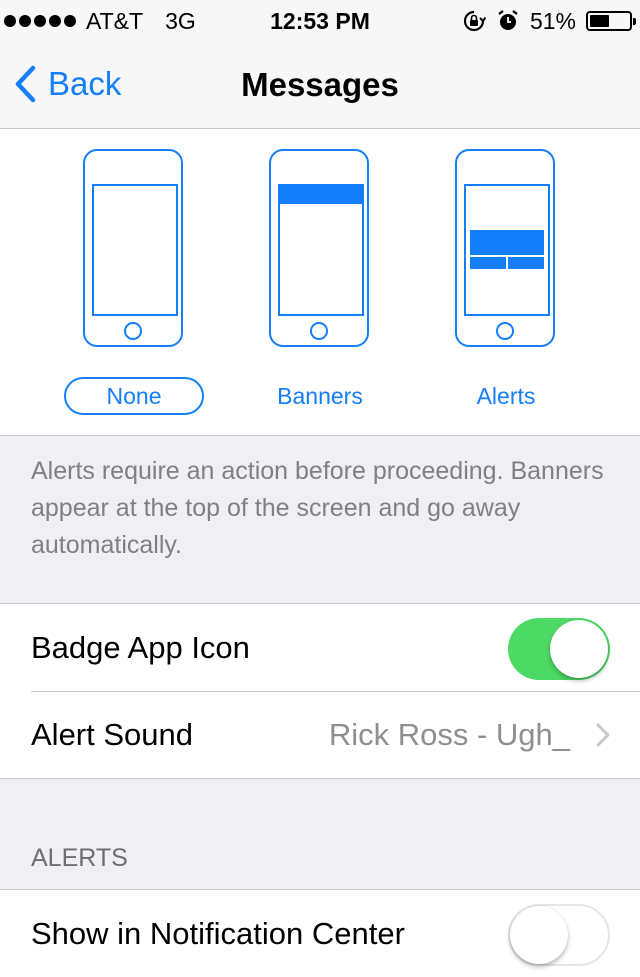 The image size is (640, 977). What do you see at coordinates (321, 195) in the screenshot?
I see `banner-icon` at bounding box center [321, 195].